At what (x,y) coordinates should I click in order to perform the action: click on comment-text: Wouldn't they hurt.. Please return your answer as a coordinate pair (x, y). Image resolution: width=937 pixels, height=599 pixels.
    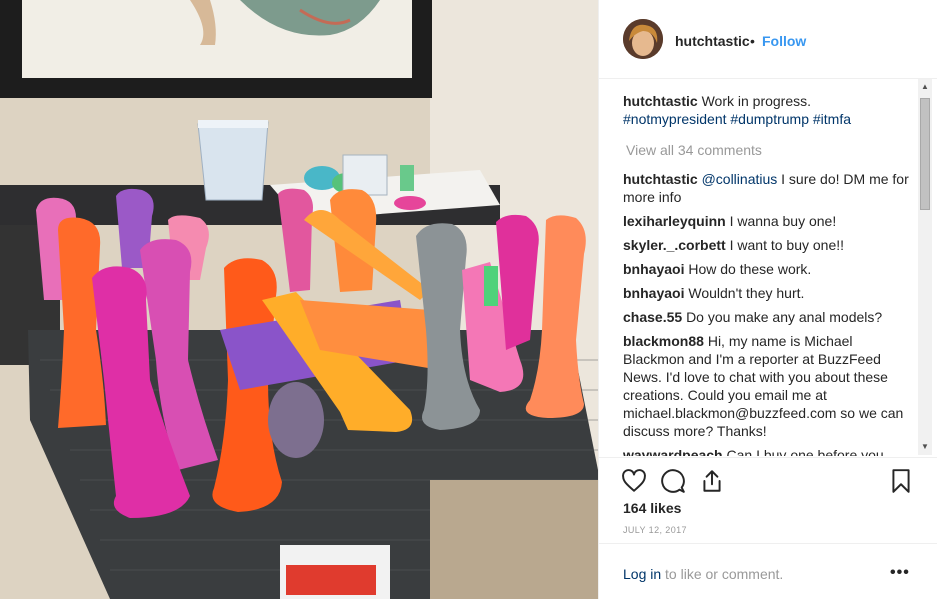
    Looking at the image, I should click on (746, 293).